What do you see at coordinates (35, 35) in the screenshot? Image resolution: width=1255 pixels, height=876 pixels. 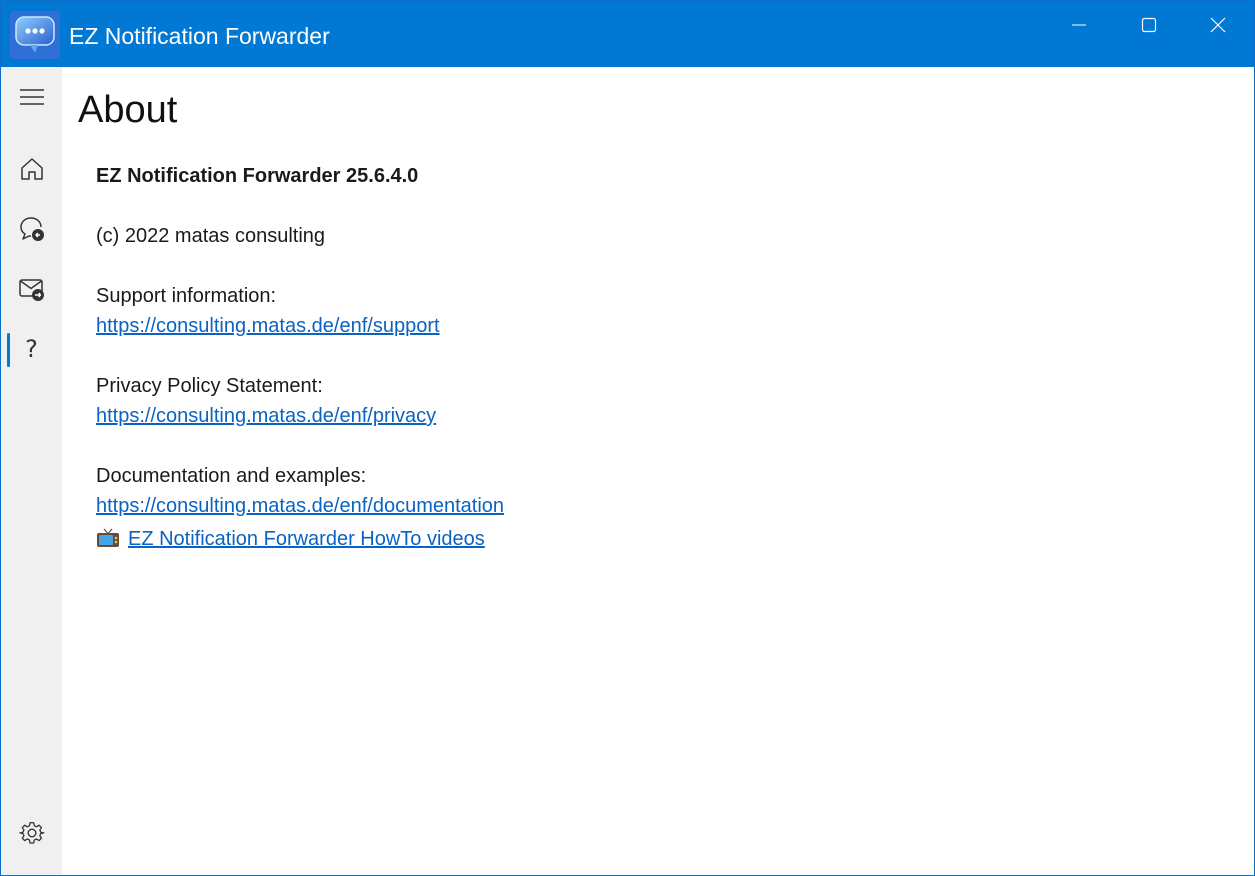 I see `app-logo-icon` at bounding box center [35, 35].